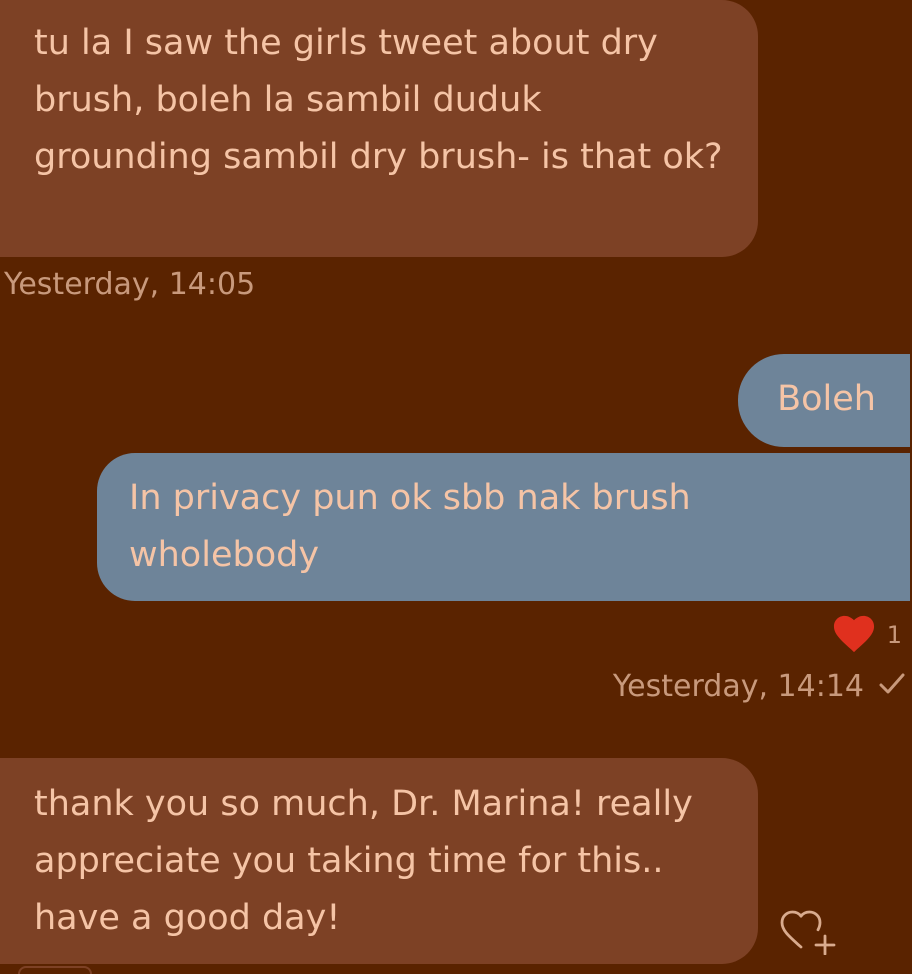  I want to click on message-text: Boleh, so click(826, 399).